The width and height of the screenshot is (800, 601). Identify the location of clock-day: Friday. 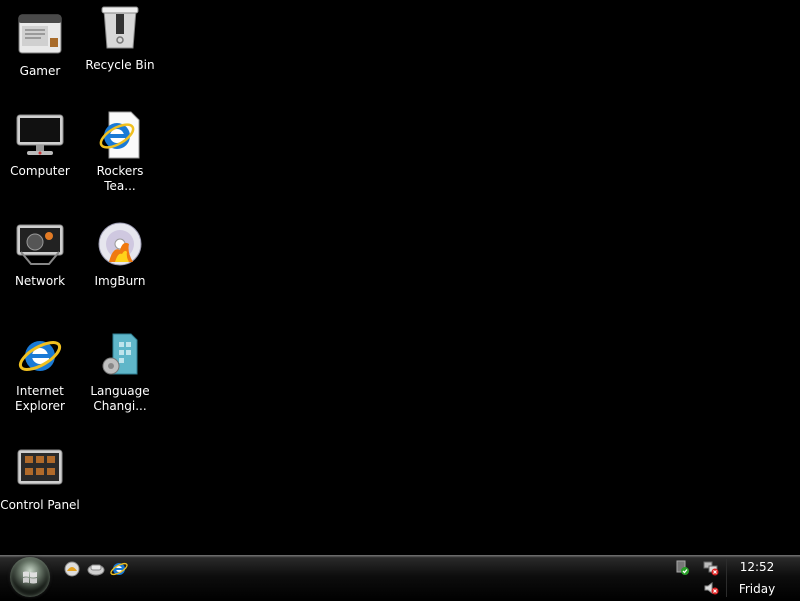
(757, 589).